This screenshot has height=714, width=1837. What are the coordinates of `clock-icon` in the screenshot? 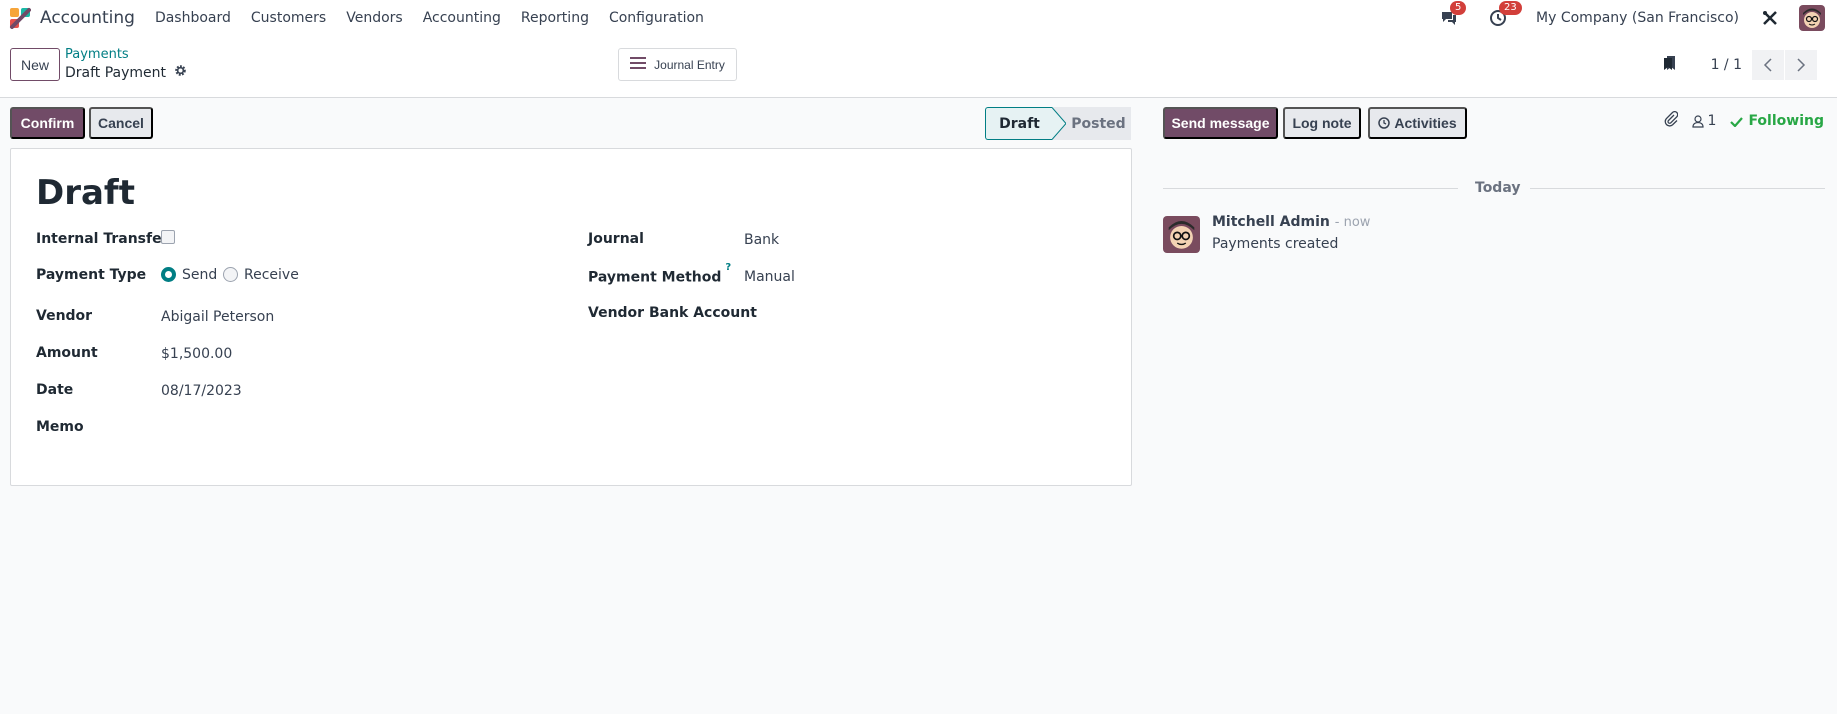 It's located at (1384, 123).